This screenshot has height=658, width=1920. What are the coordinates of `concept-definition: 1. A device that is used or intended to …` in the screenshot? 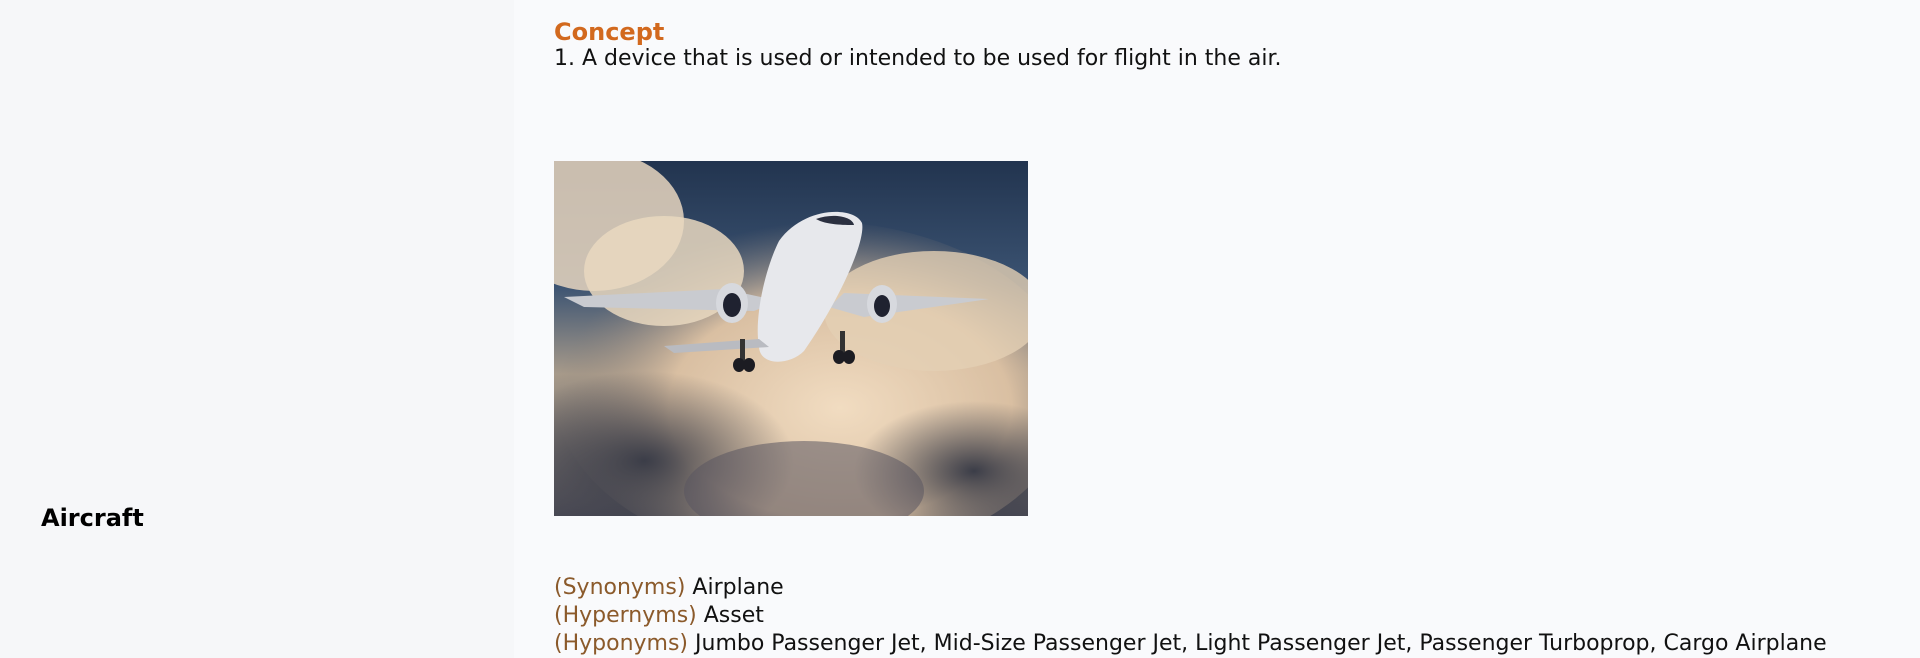 It's located at (918, 58).